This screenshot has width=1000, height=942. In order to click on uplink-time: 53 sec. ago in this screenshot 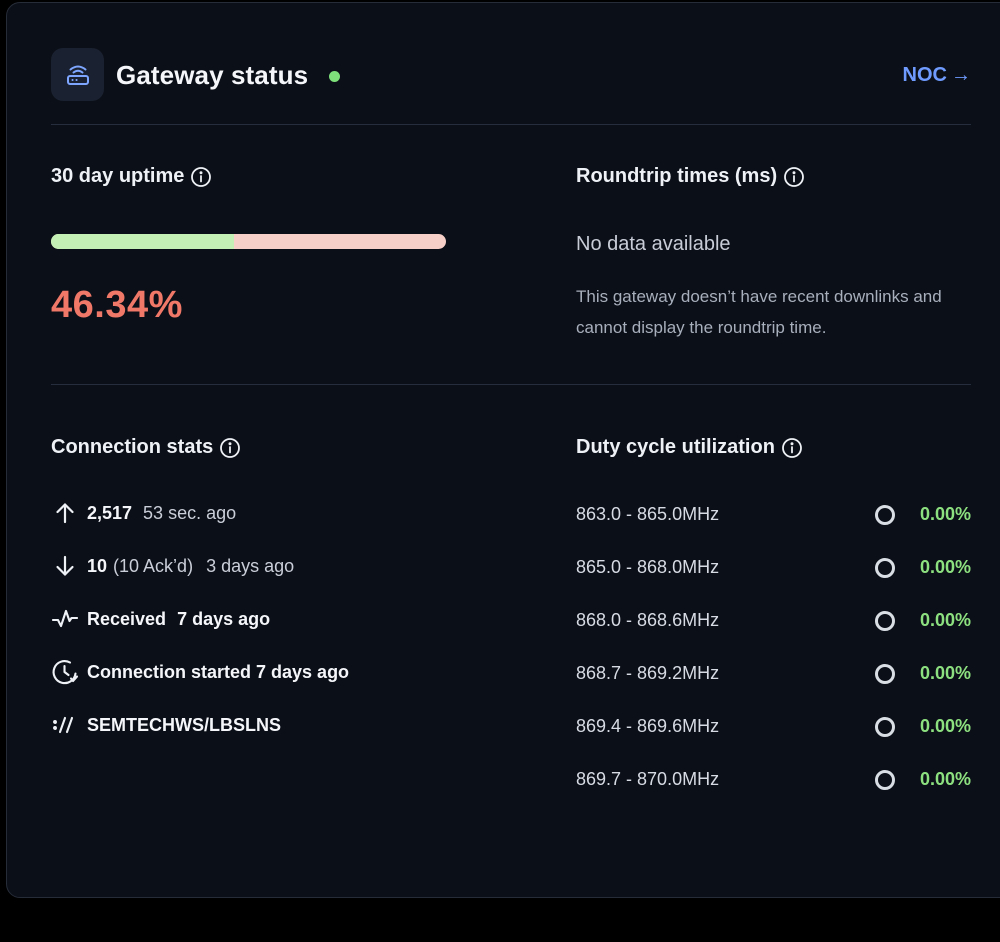, I will do `click(190, 512)`.